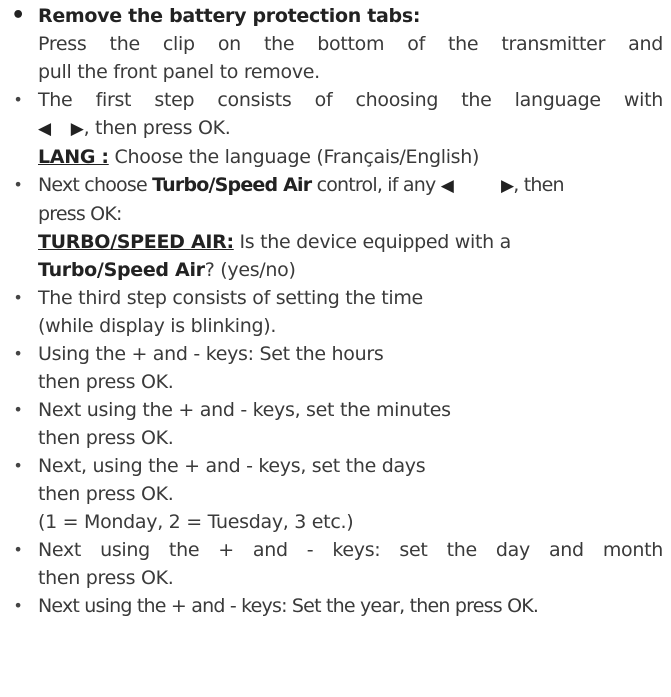 The image size is (671, 697). What do you see at coordinates (80, 214) in the screenshot?
I see `item-text: press OK:` at bounding box center [80, 214].